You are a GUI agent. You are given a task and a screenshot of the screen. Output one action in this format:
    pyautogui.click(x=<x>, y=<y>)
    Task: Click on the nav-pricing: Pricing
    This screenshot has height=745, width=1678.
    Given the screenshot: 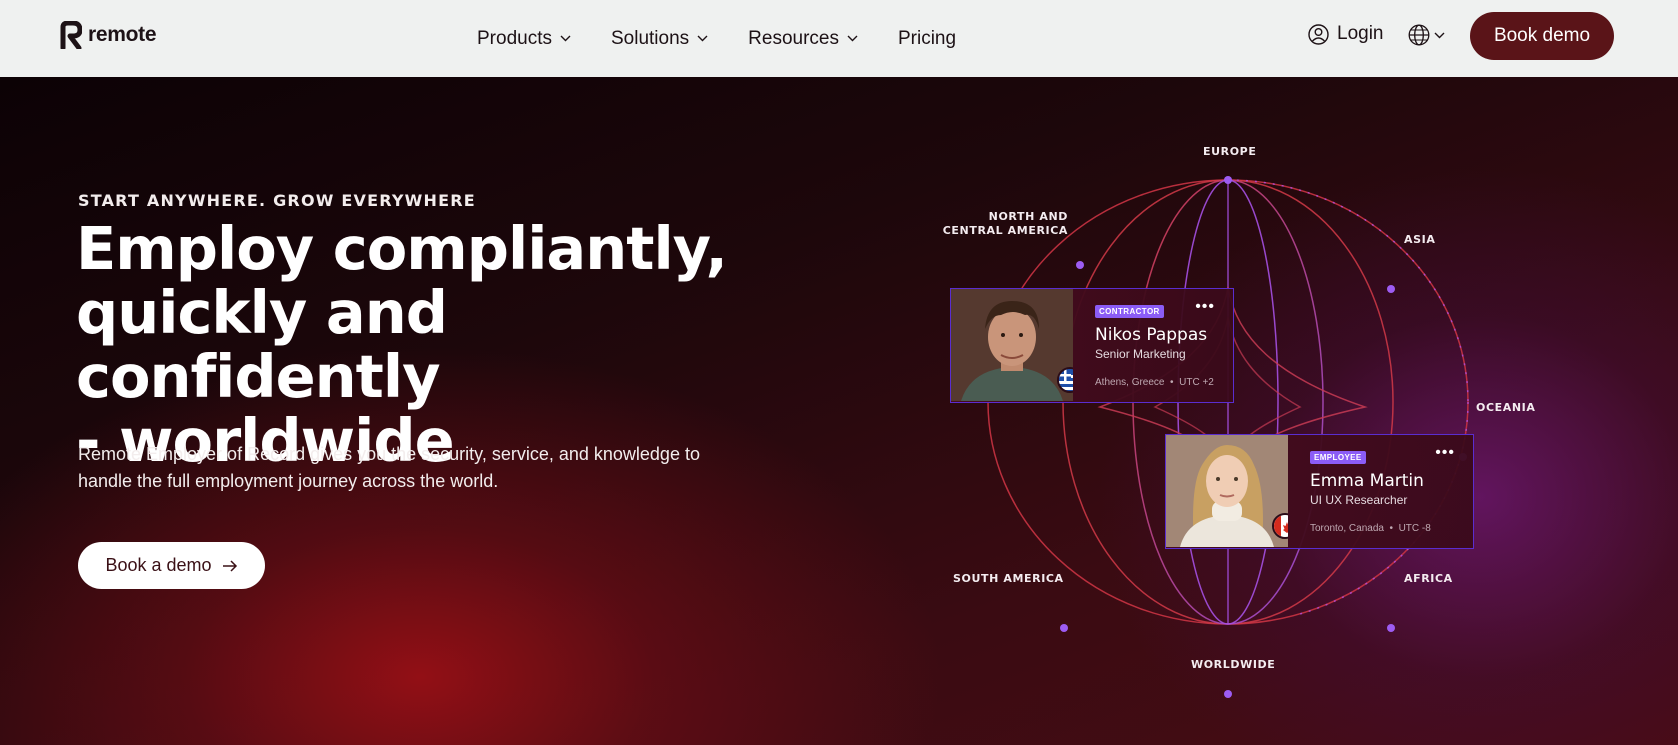 What is the action you would take?
    pyautogui.click(x=927, y=39)
    